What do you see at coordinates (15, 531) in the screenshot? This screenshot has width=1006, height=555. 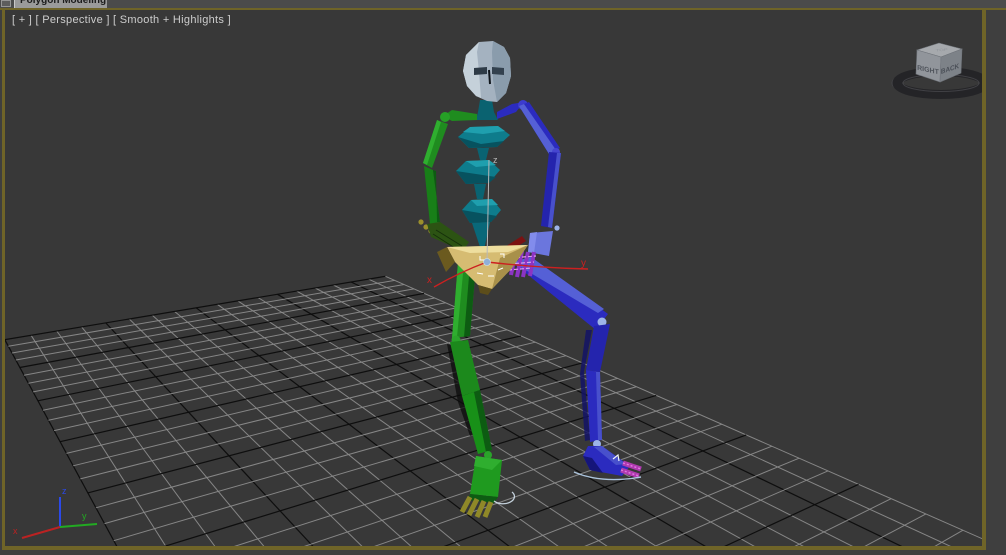 I see `world-x-label: x` at bounding box center [15, 531].